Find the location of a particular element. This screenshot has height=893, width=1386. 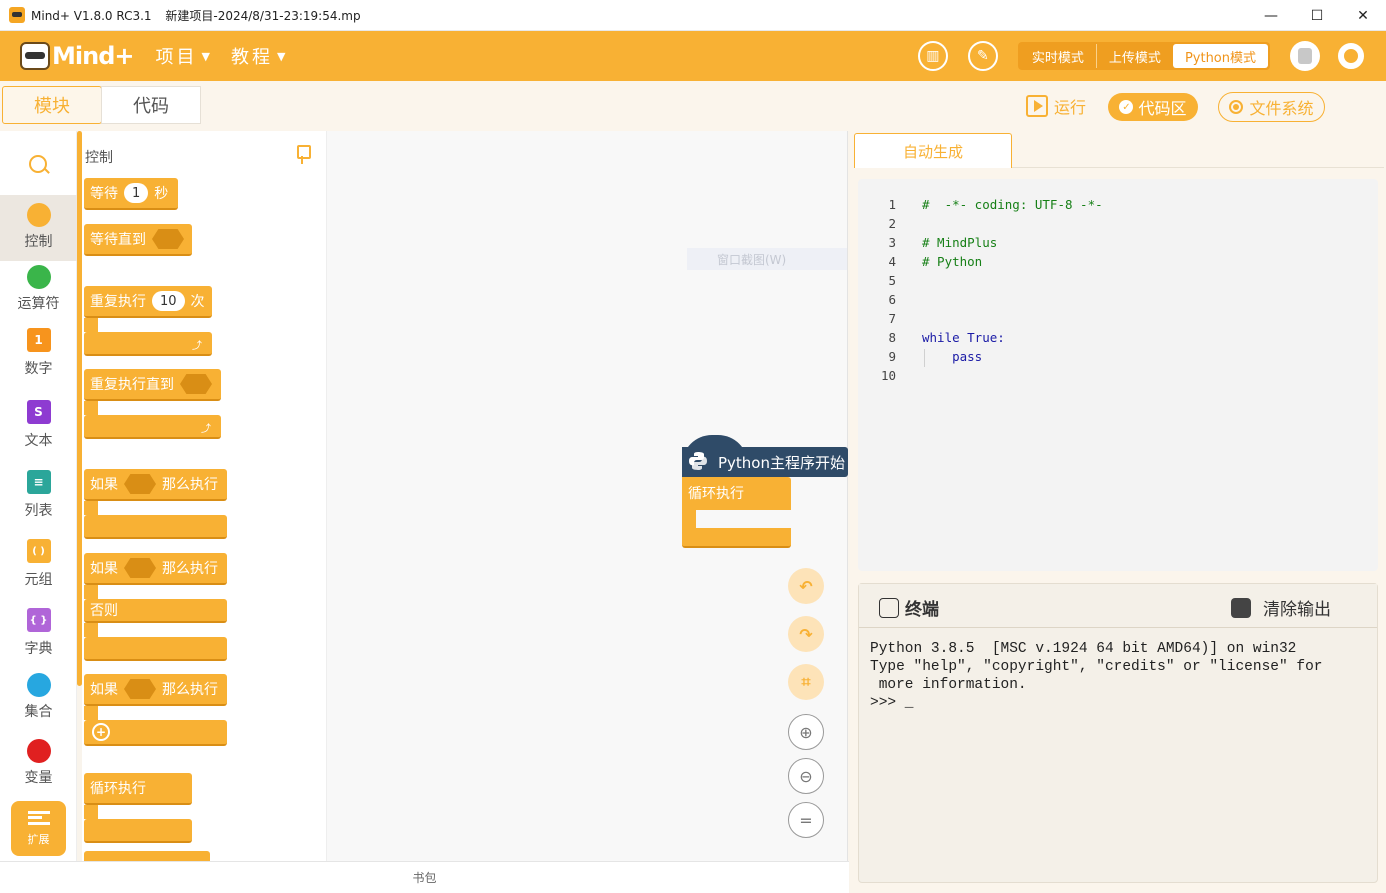

category-variable: 变量 is located at coordinates (38, 763).